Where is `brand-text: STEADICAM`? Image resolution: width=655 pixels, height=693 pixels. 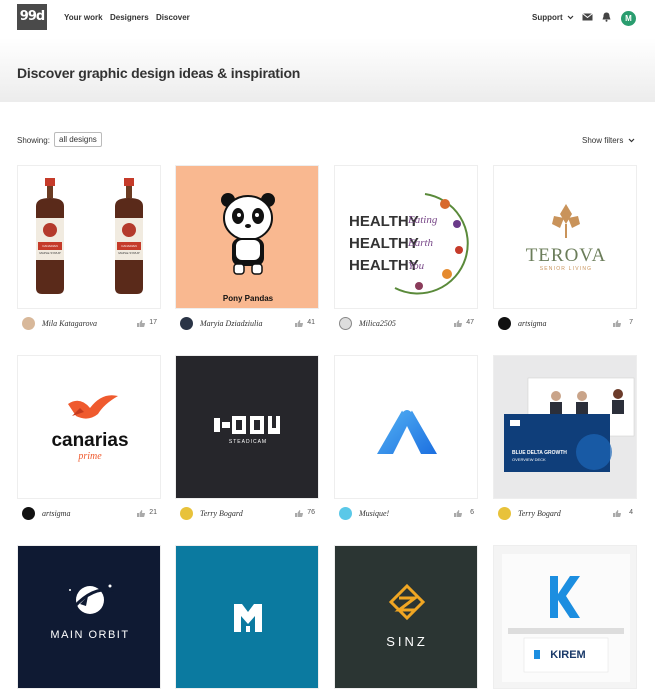 brand-text: STEADICAM is located at coordinates (248, 442).